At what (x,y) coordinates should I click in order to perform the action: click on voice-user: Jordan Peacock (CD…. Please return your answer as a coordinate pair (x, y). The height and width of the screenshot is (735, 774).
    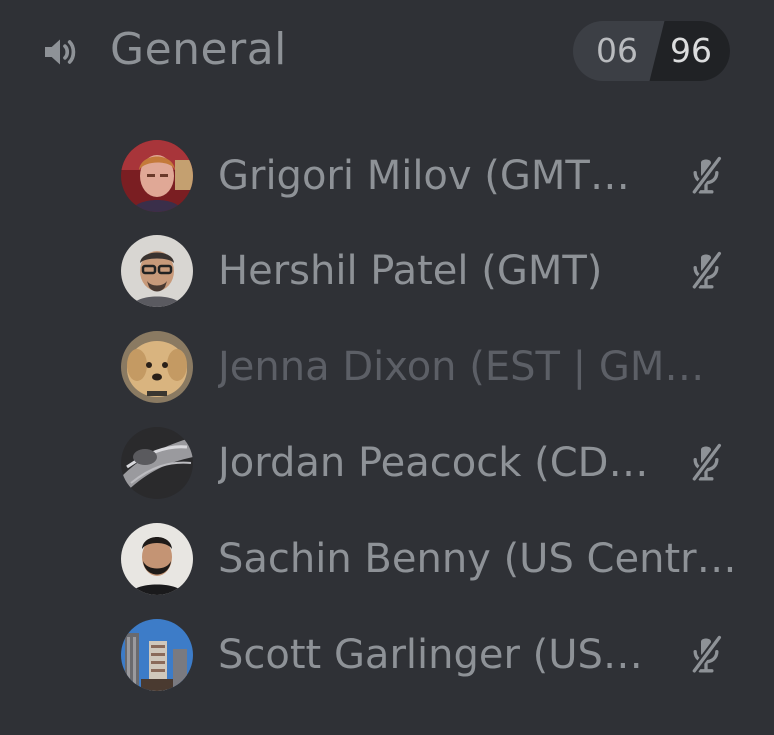
    Looking at the image, I should click on (387, 463).